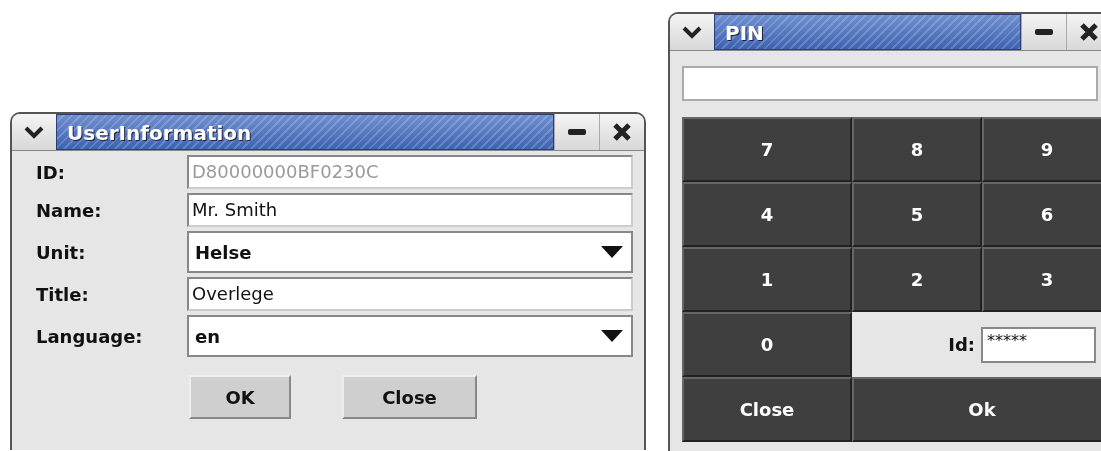 The width and height of the screenshot is (1101, 451). I want to click on field-label: Name:, so click(69, 210).